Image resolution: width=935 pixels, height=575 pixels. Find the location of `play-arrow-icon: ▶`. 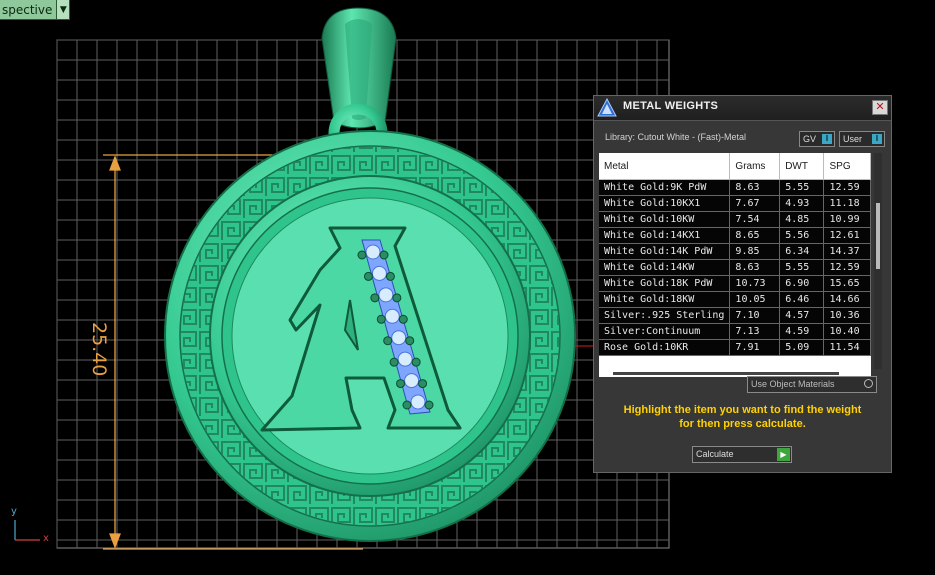

play-arrow-icon: ▶ is located at coordinates (783, 454).